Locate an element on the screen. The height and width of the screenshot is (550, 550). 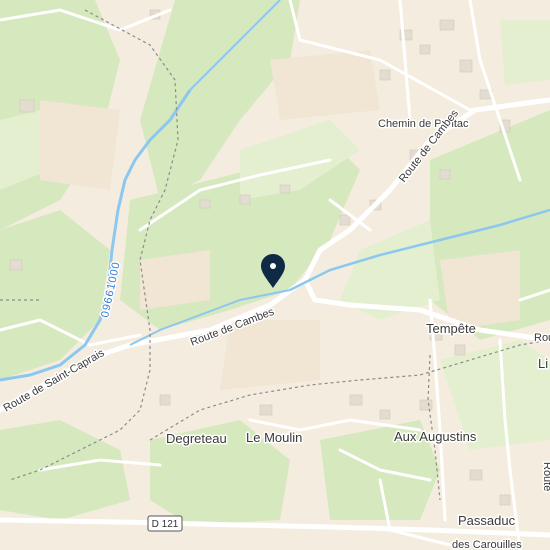
place-label-passaduc: Passaduc is located at coordinates (487, 520).